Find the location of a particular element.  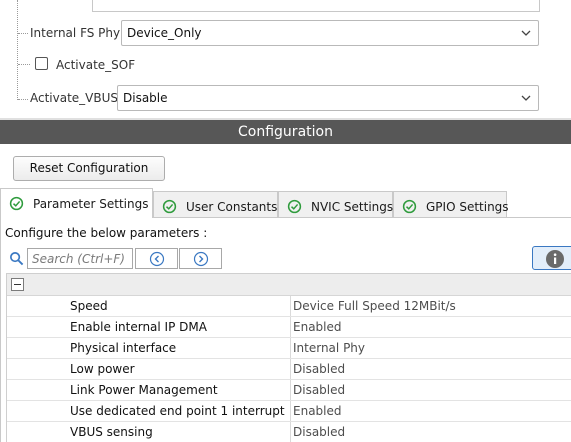

info-button is located at coordinates (551, 258).